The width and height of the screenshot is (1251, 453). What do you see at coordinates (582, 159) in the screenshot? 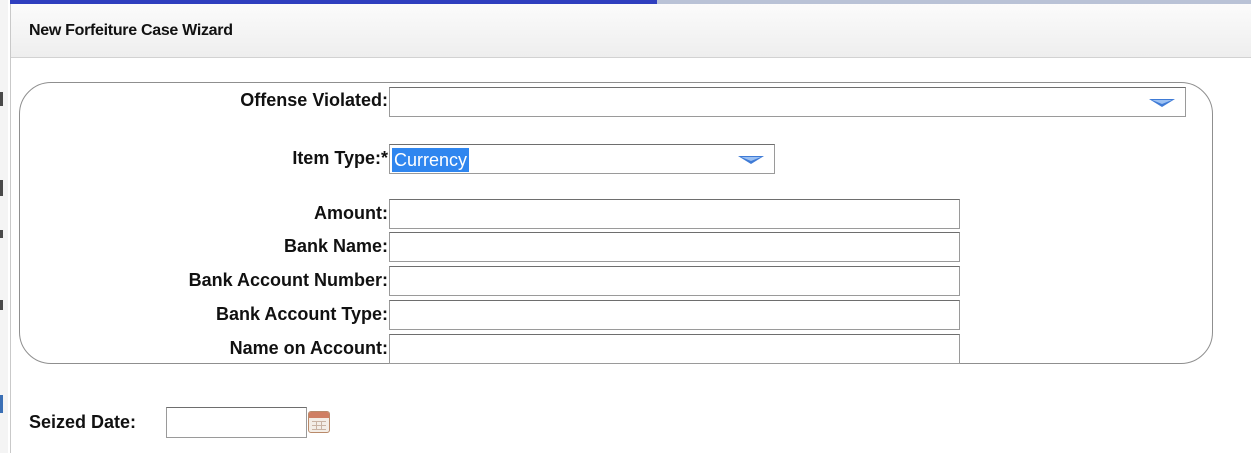
I see `item-type-select: Currency` at bounding box center [582, 159].